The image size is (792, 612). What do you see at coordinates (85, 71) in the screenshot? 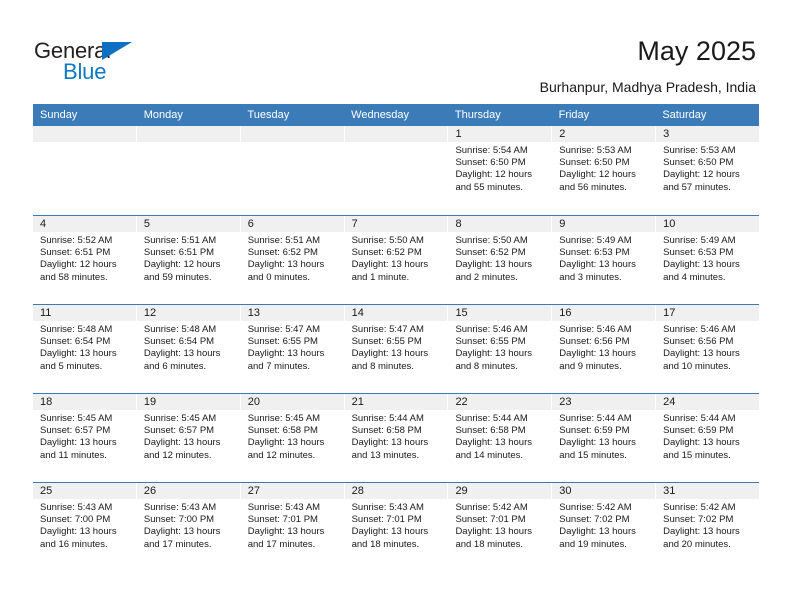
I see `logo-text-blue: Blue` at bounding box center [85, 71].